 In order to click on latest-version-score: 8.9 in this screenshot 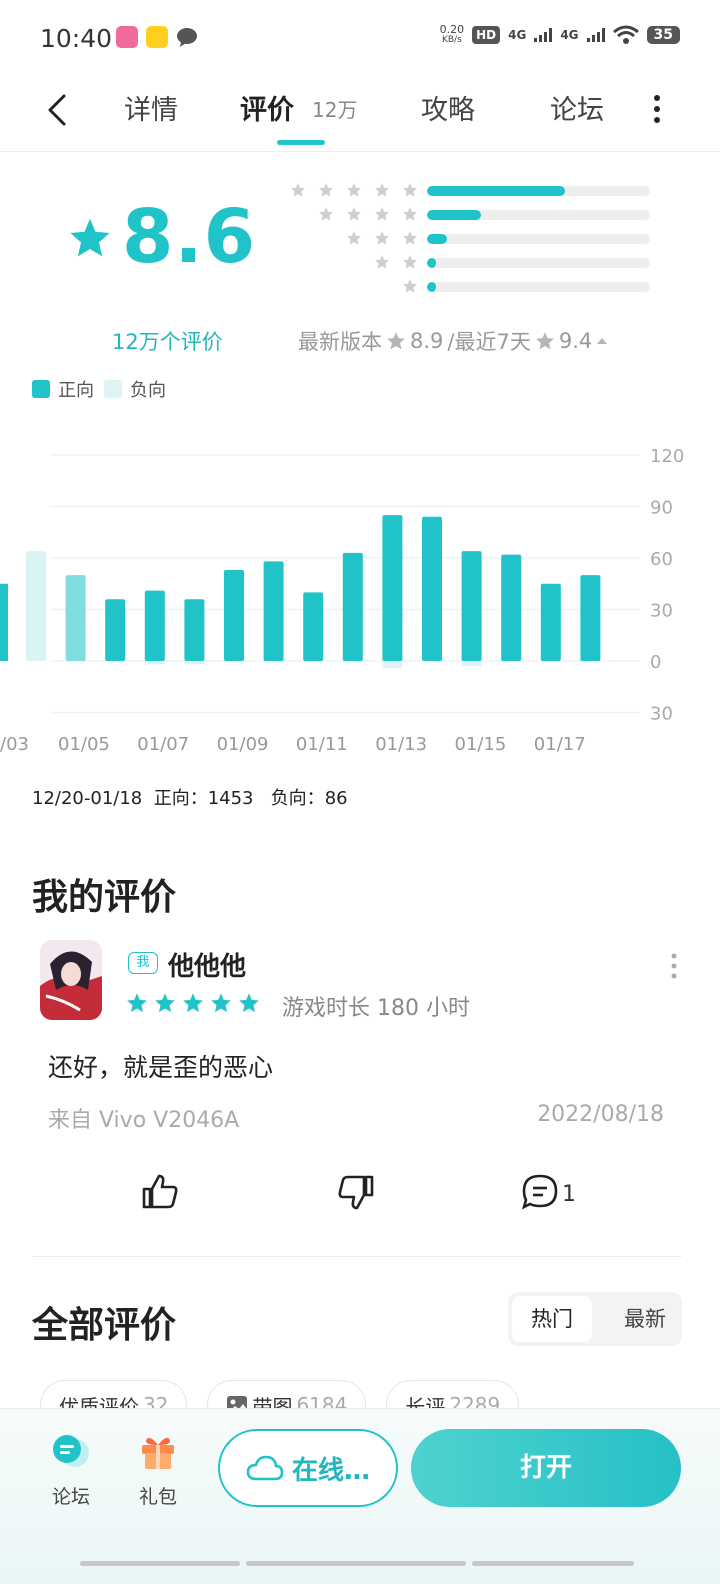, I will do `click(427, 341)`.